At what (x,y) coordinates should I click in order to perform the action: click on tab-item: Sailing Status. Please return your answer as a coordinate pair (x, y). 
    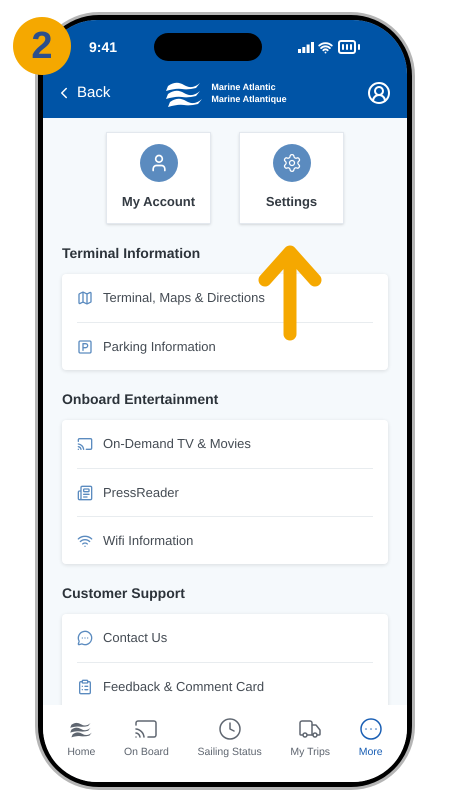
    Looking at the image, I should click on (230, 739).